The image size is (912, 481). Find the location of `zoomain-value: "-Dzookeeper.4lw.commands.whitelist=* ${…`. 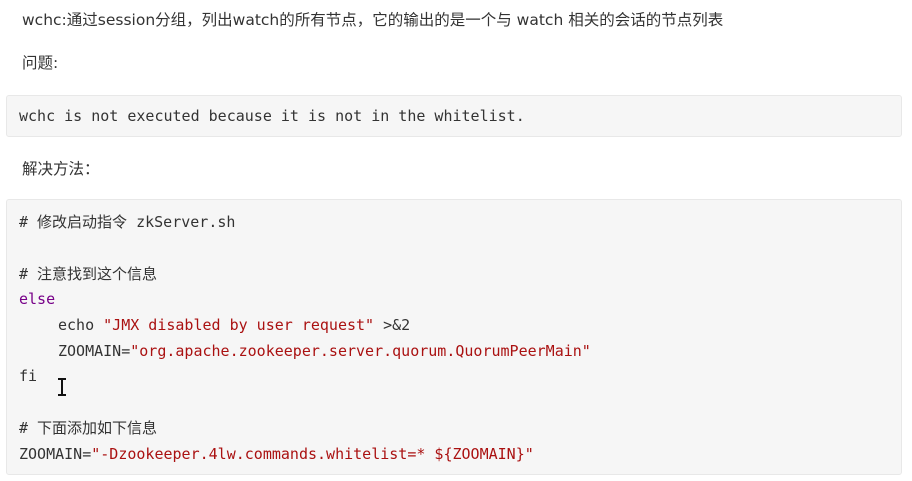

zoomain-value: "-Dzookeeper.4lw.commands.whitelist=* ${… is located at coordinates (312, 454).